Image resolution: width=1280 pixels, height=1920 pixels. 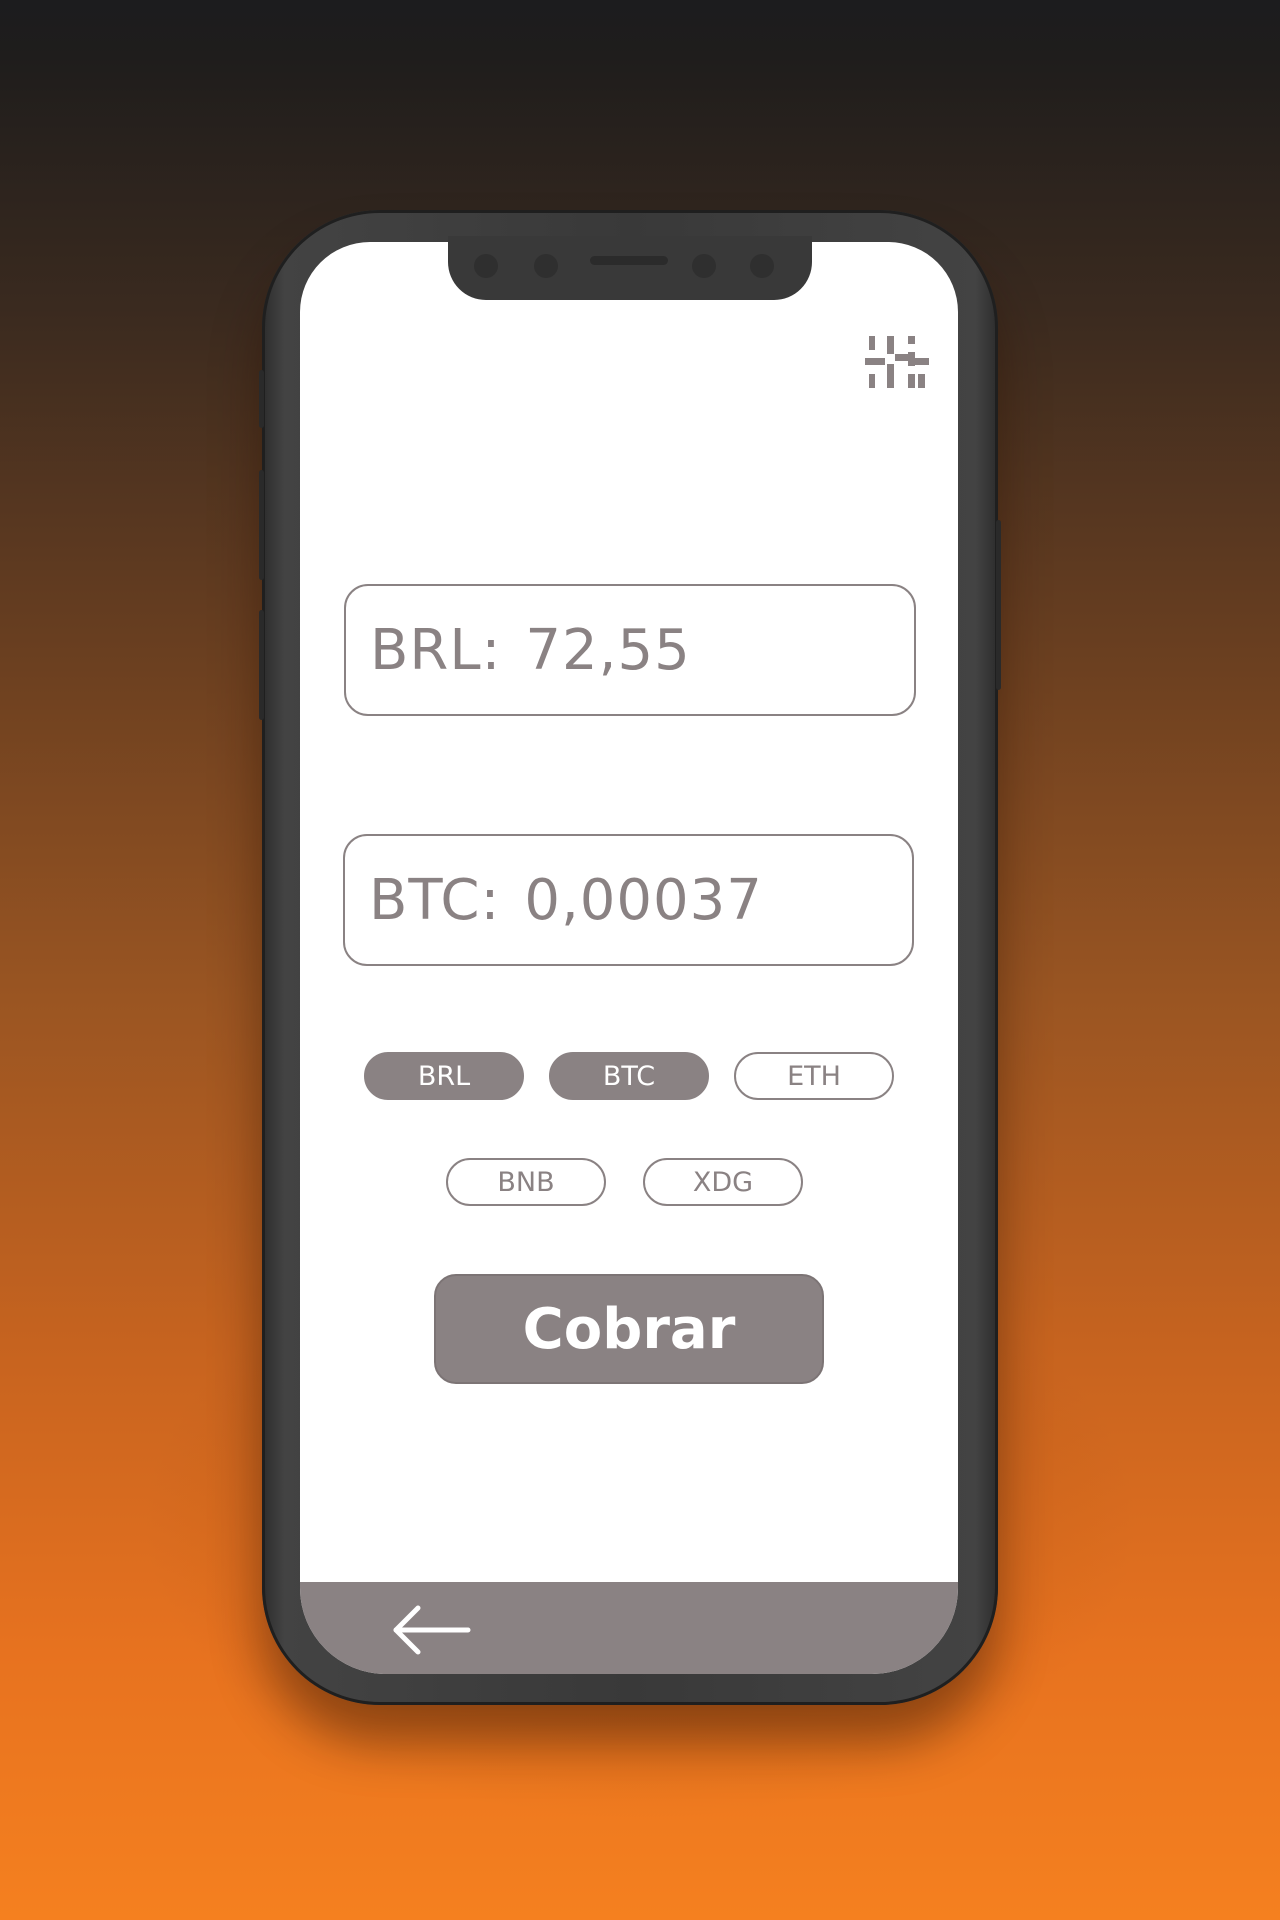 I want to click on sliders-icon, so click(x=897, y=362).